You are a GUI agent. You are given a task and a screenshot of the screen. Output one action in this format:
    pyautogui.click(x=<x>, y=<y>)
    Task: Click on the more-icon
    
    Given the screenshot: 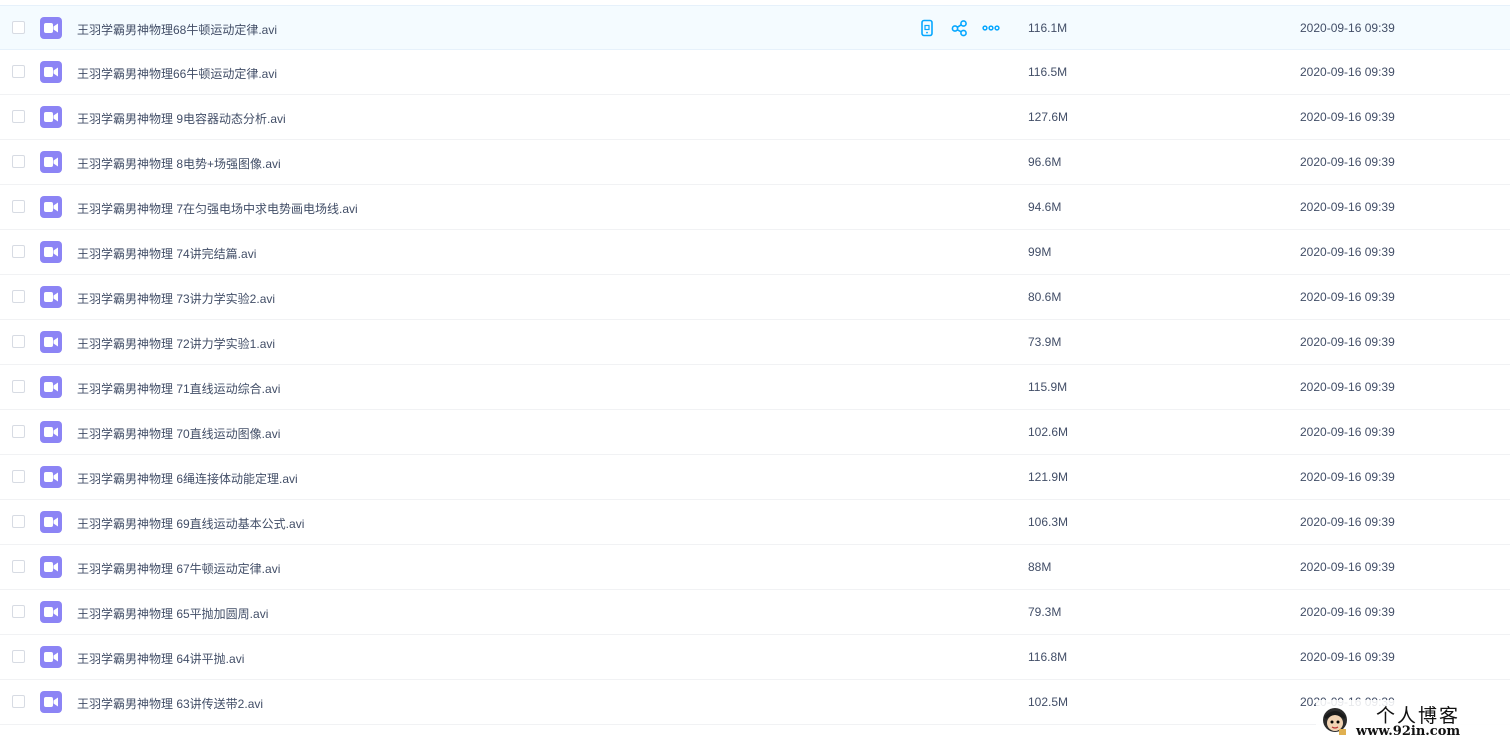 What is the action you would take?
    pyautogui.click(x=991, y=28)
    